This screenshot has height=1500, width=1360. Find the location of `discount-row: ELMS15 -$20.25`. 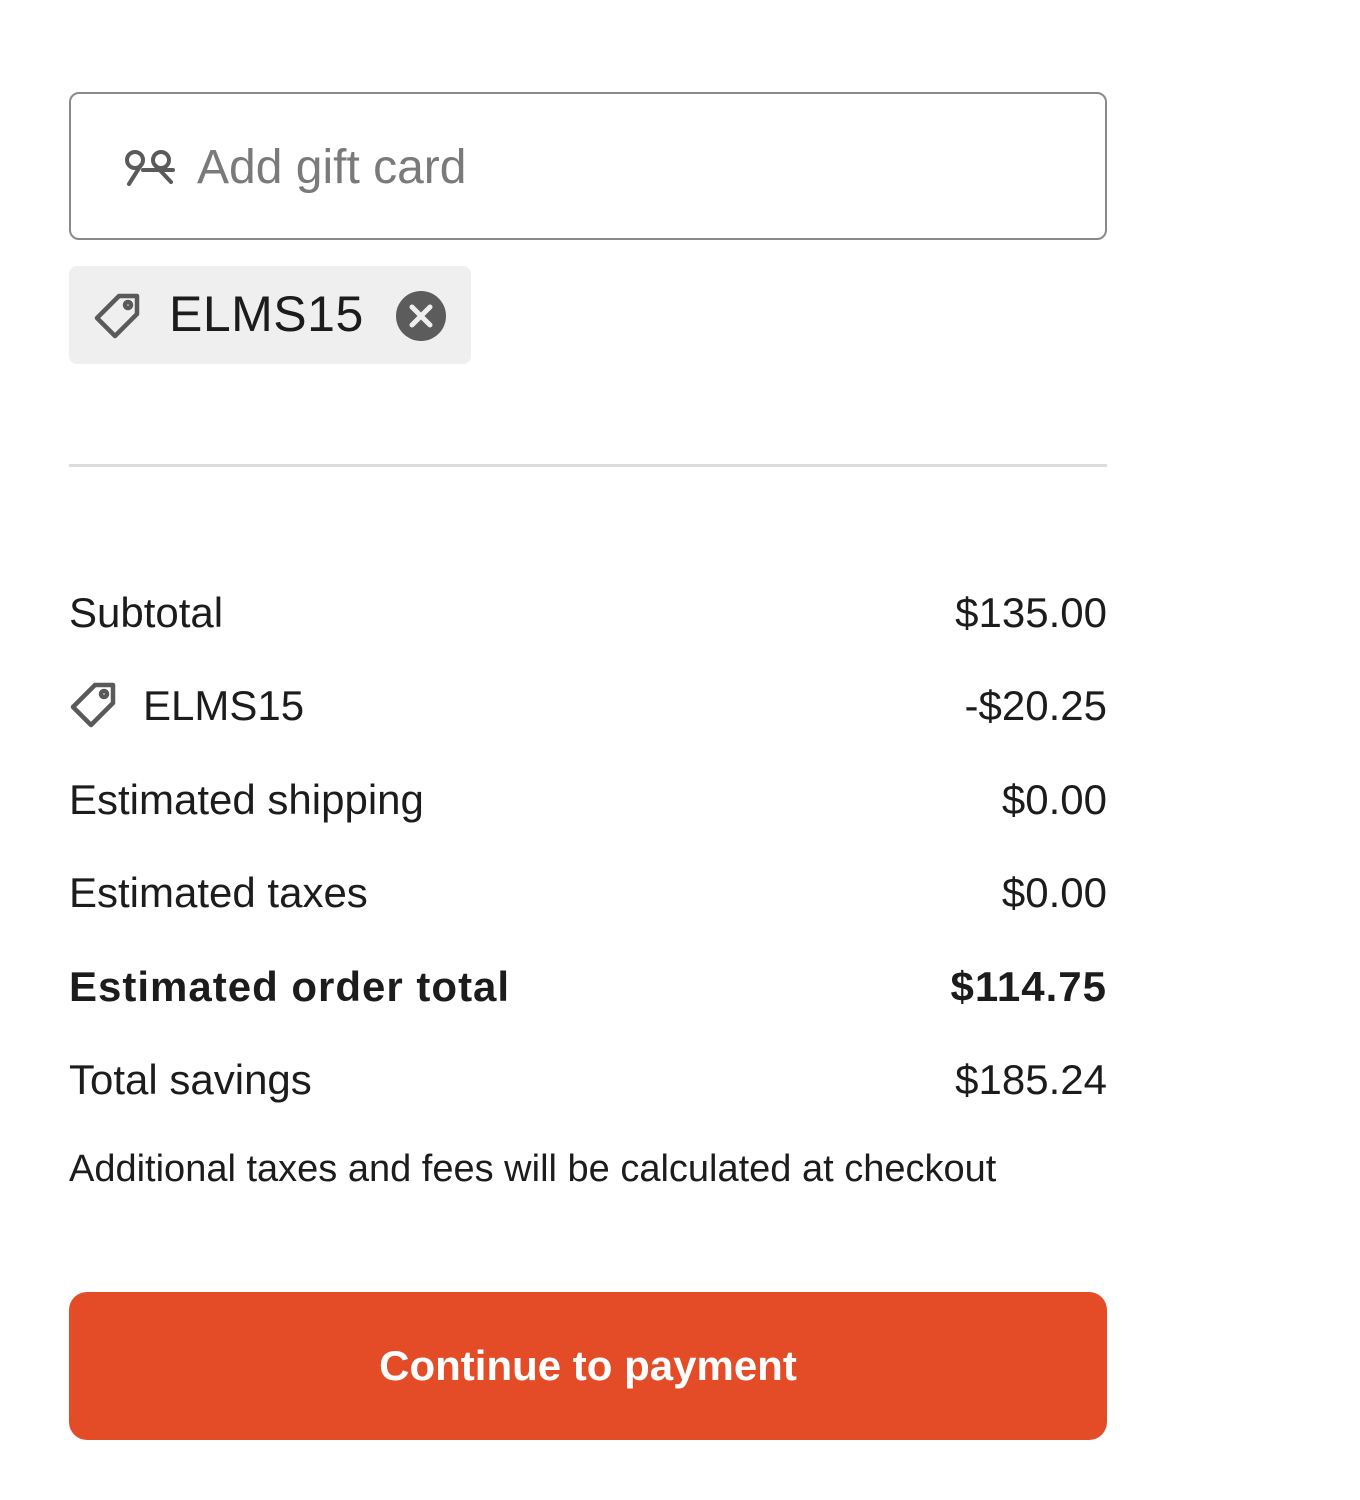

discount-row: ELMS15 -$20.25 is located at coordinates (588, 707).